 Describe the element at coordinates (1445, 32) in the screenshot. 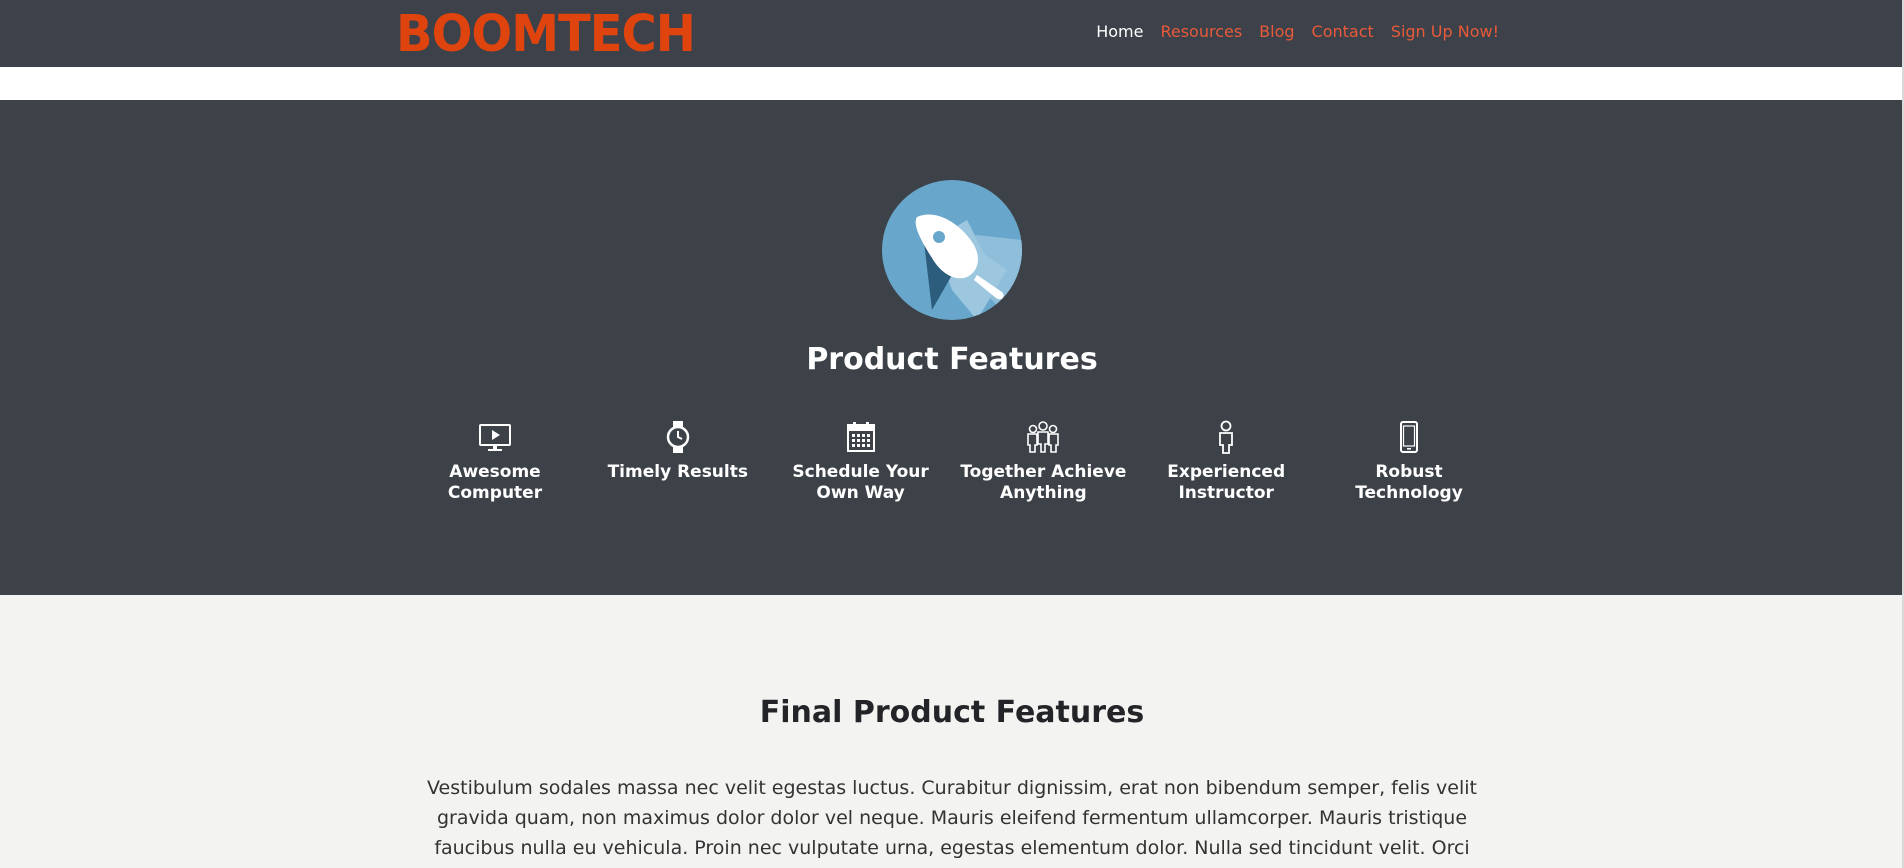

I see `nav-signup-link: Sign Up Now!` at that location.